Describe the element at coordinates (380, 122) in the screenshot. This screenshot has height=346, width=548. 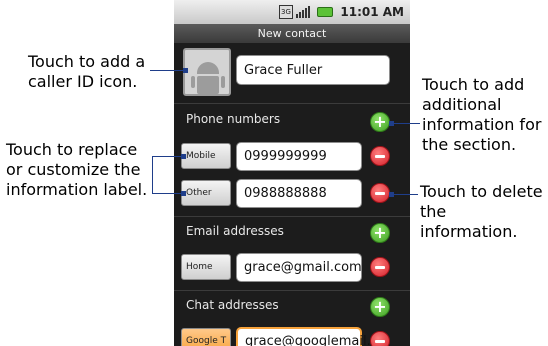
I see `add-phone-button: +` at that location.